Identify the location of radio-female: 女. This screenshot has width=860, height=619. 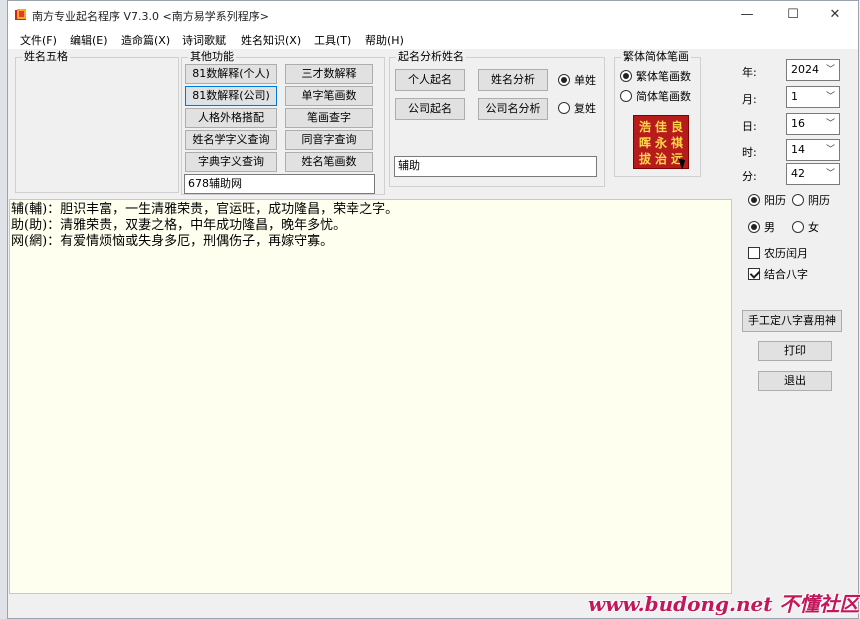
(805, 228).